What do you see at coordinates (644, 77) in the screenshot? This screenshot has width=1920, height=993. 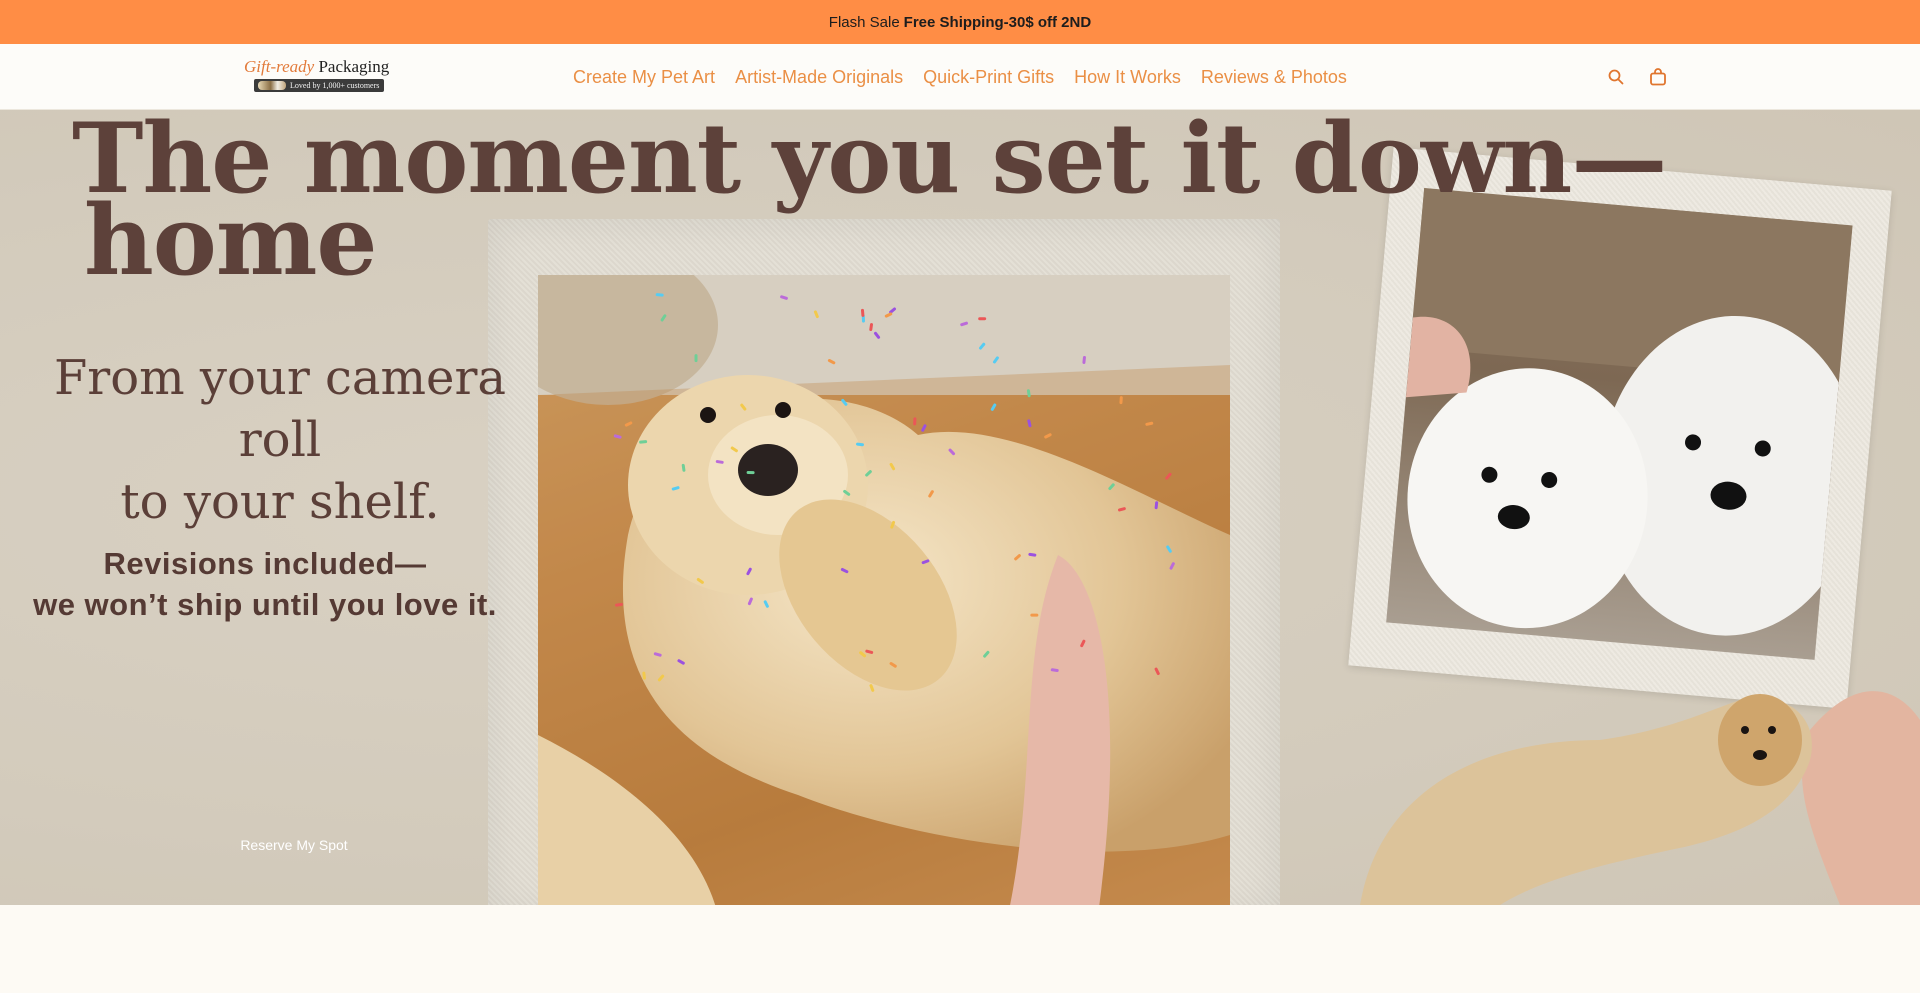 I see `nav-create-my-pet-art: Create My Pet Art` at bounding box center [644, 77].